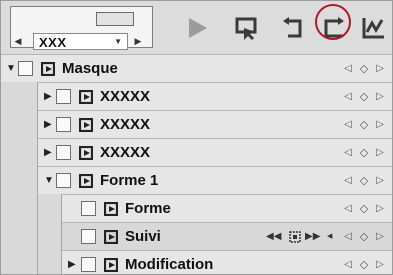 The image size is (393, 275). Describe the element at coordinates (196, 68) in the screenshot. I see `tree-row-masque: ▼ Masque ◁ ◇ ▷` at that location.